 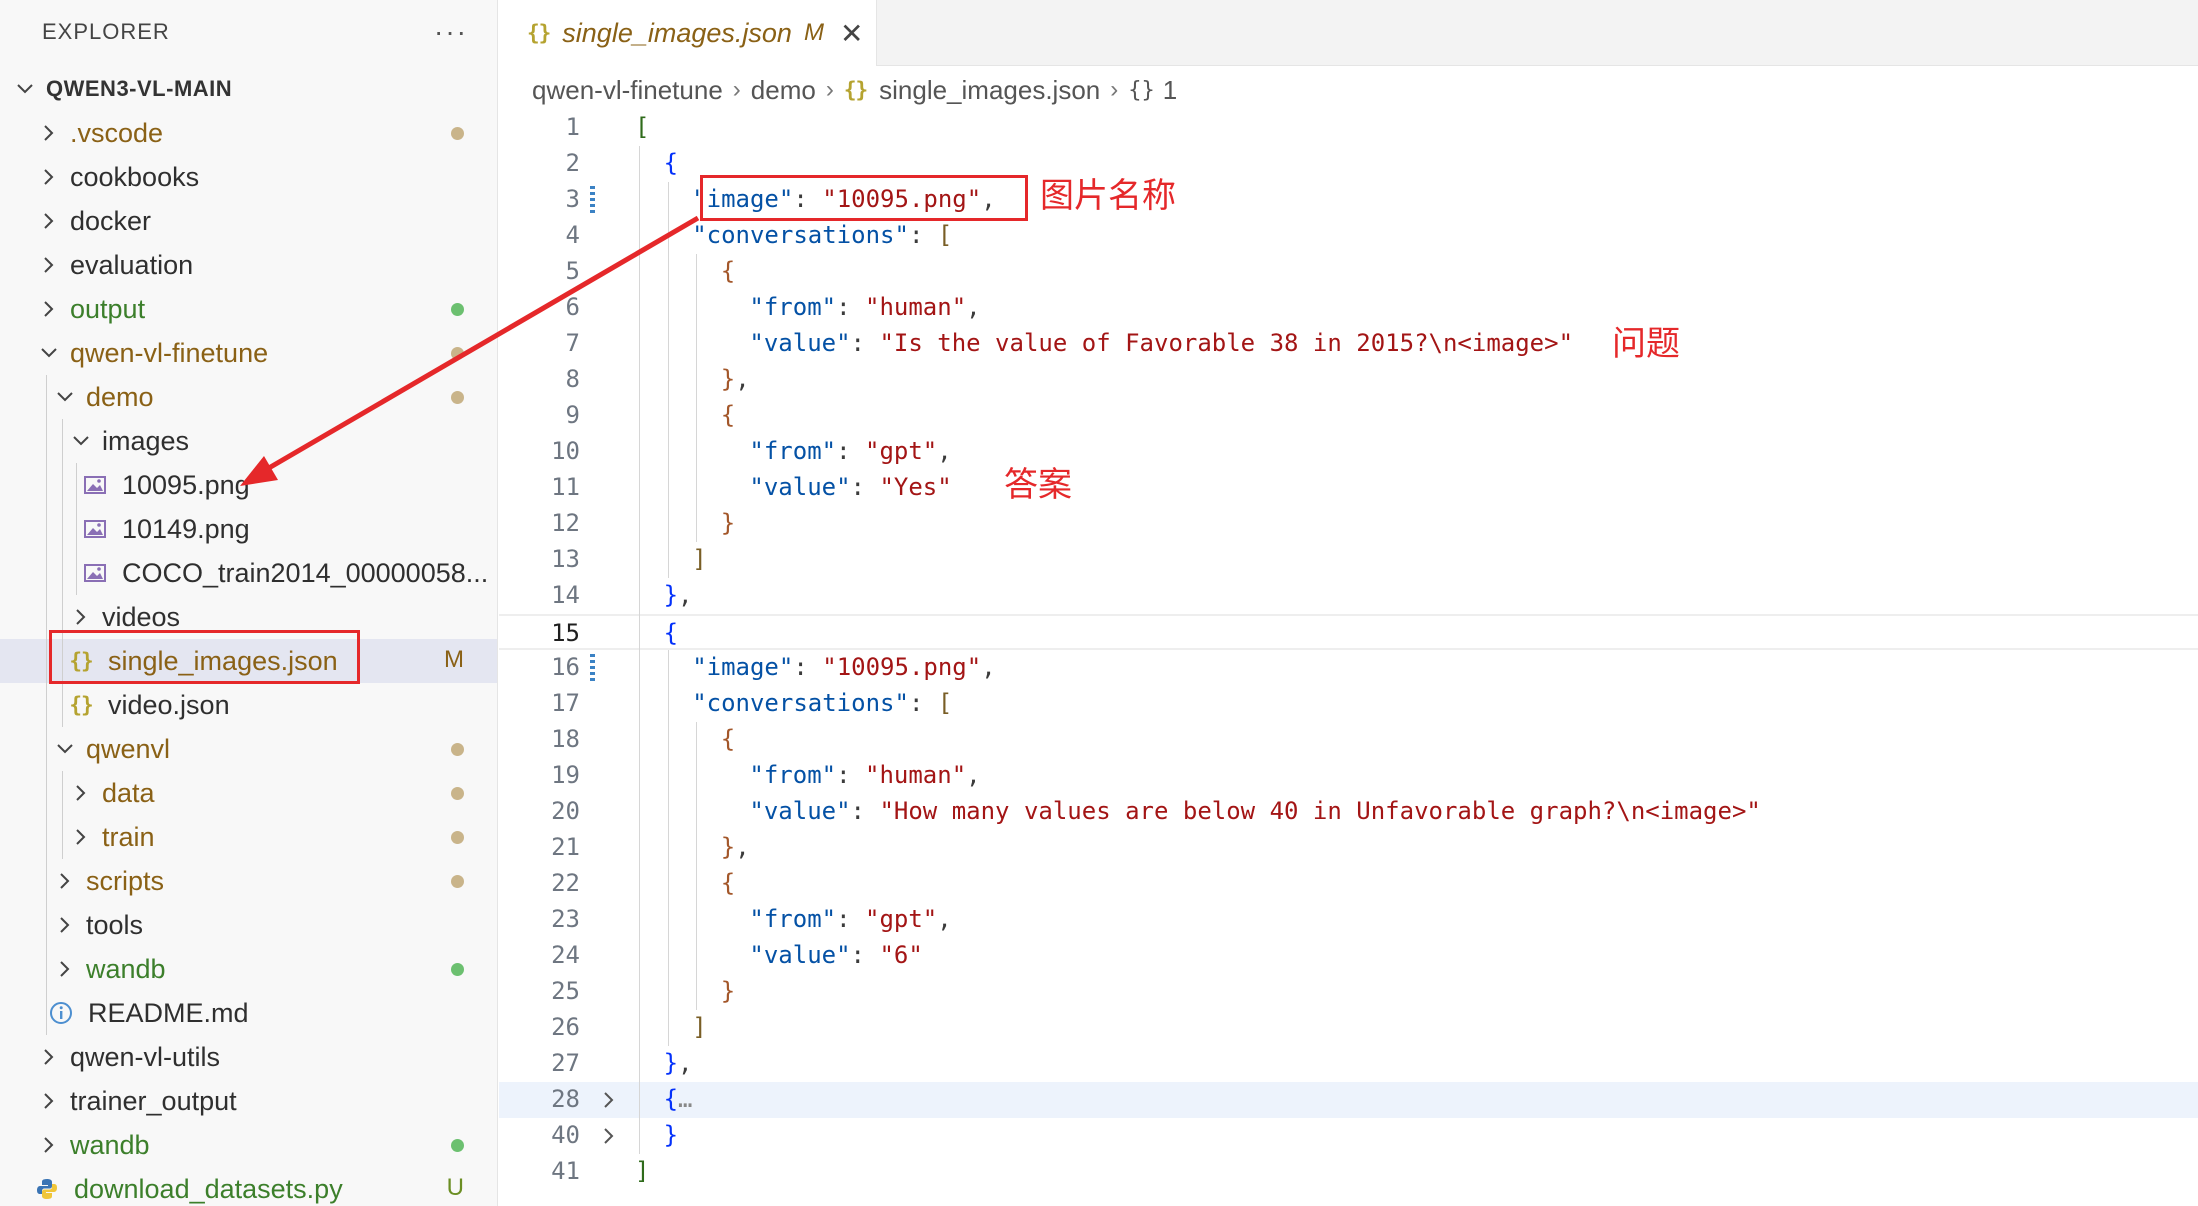 I want to click on code-line: 24 "value": "6", so click(x=1348, y=956).